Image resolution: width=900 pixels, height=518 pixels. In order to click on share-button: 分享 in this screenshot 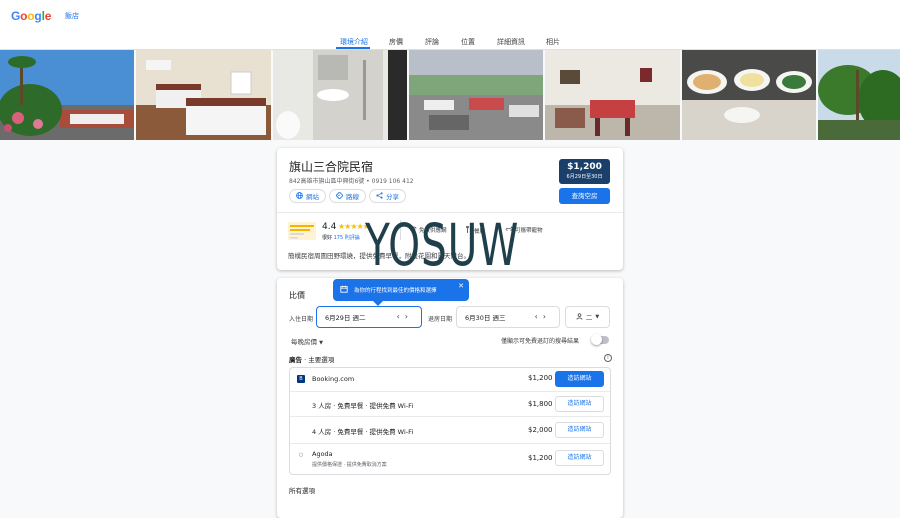, I will do `click(387, 196)`.